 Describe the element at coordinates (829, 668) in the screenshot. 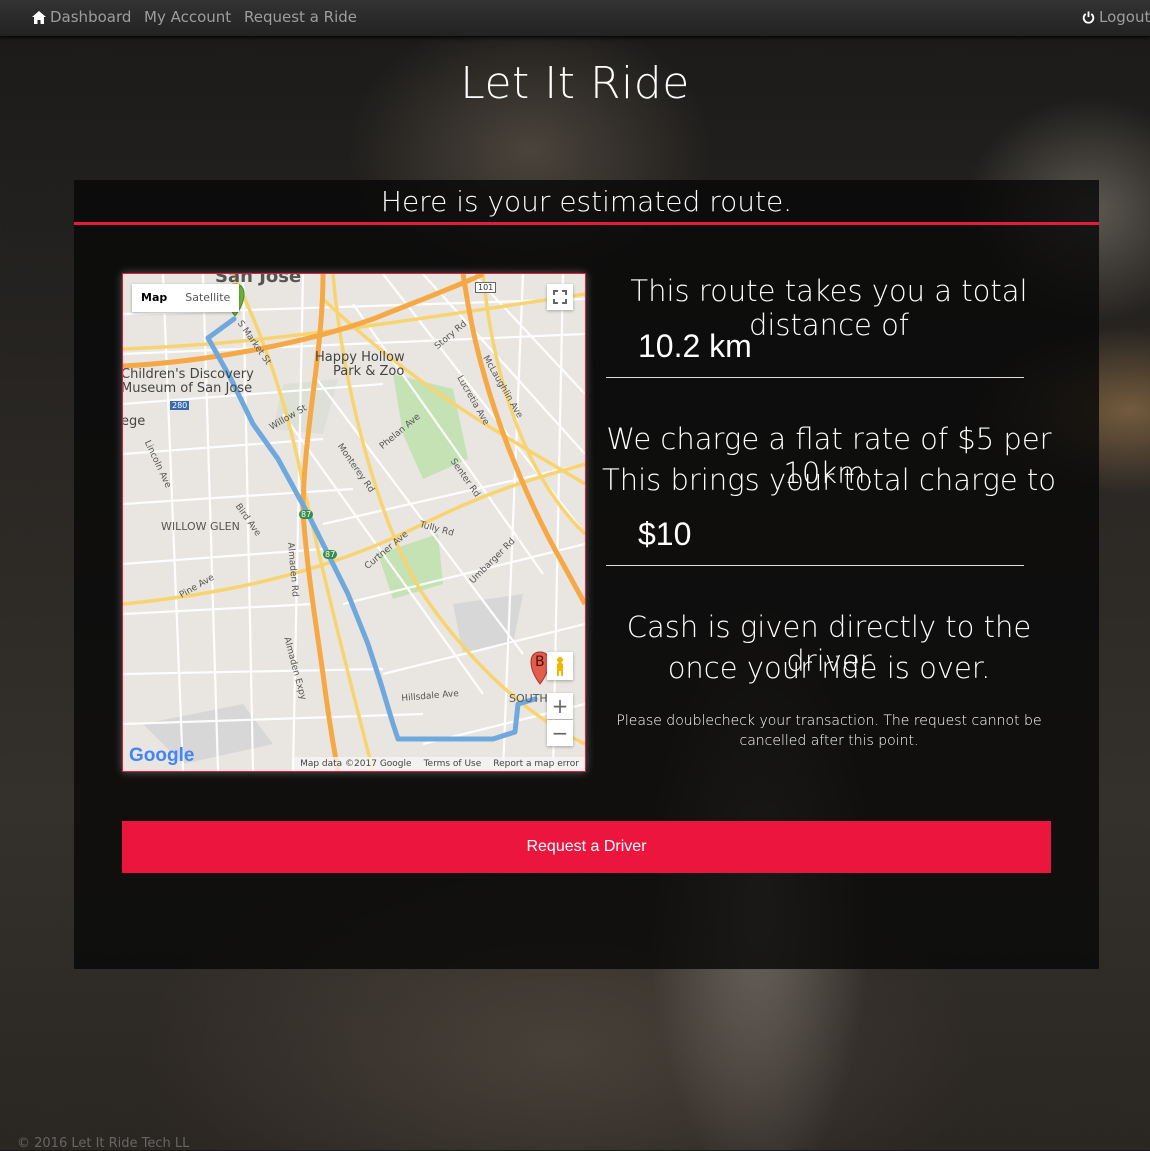

I see `cash-text-2: once your ride is over.` at that location.